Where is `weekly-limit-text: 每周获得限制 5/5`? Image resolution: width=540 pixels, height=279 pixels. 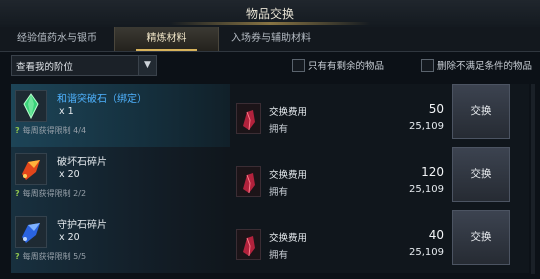 weekly-limit-text: 每周获得限制 5/5 is located at coordinates (54, 256).